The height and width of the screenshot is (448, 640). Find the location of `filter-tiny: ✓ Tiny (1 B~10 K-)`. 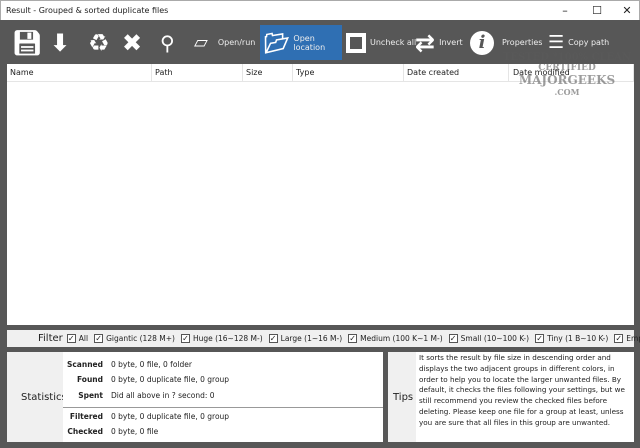

filter-tiny: ✓ Tiny (1 B~10 K-) is located at coordinates (571, 338).